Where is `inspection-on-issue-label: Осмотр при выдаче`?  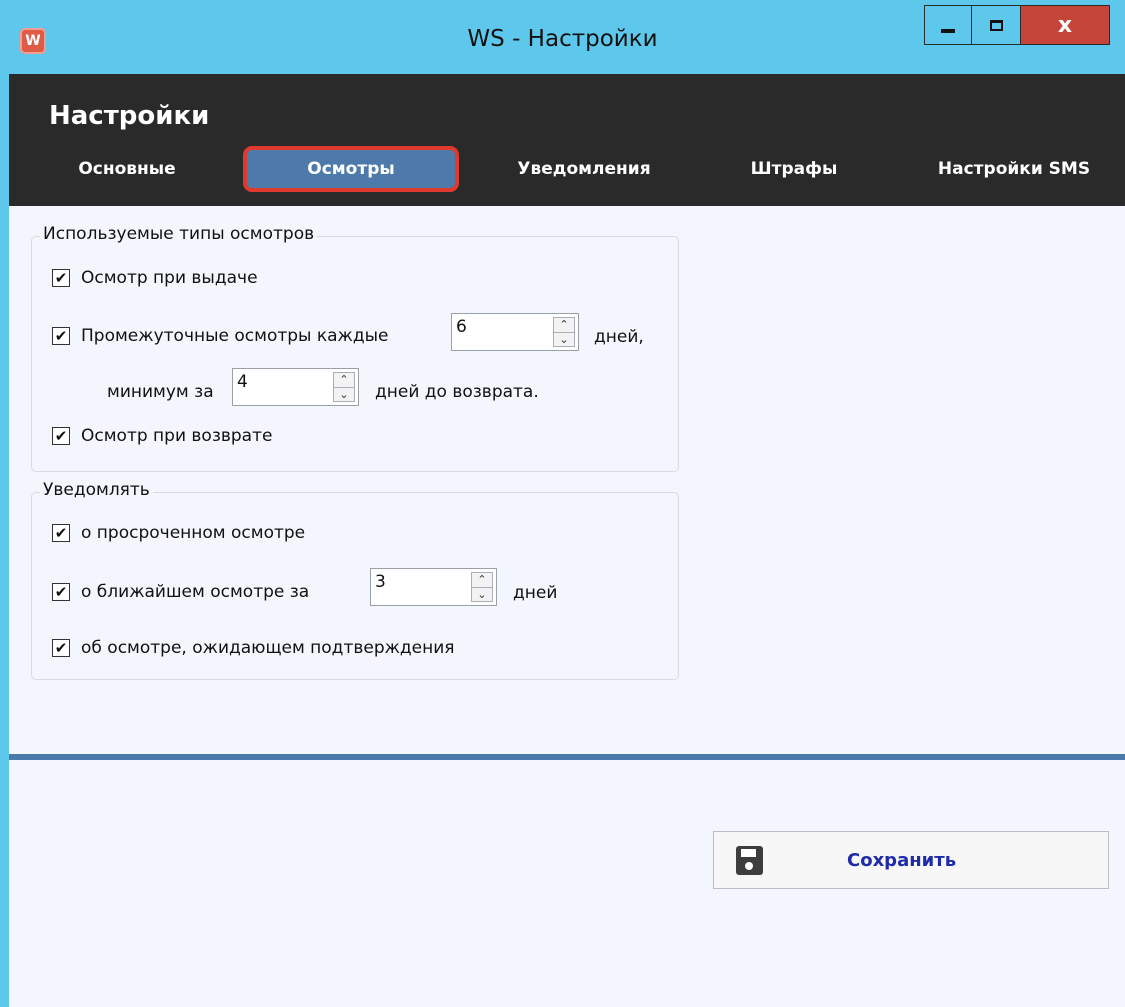
inspection-on-issue-label: Осмотр при выдаче is located at coordinates (169, 278).